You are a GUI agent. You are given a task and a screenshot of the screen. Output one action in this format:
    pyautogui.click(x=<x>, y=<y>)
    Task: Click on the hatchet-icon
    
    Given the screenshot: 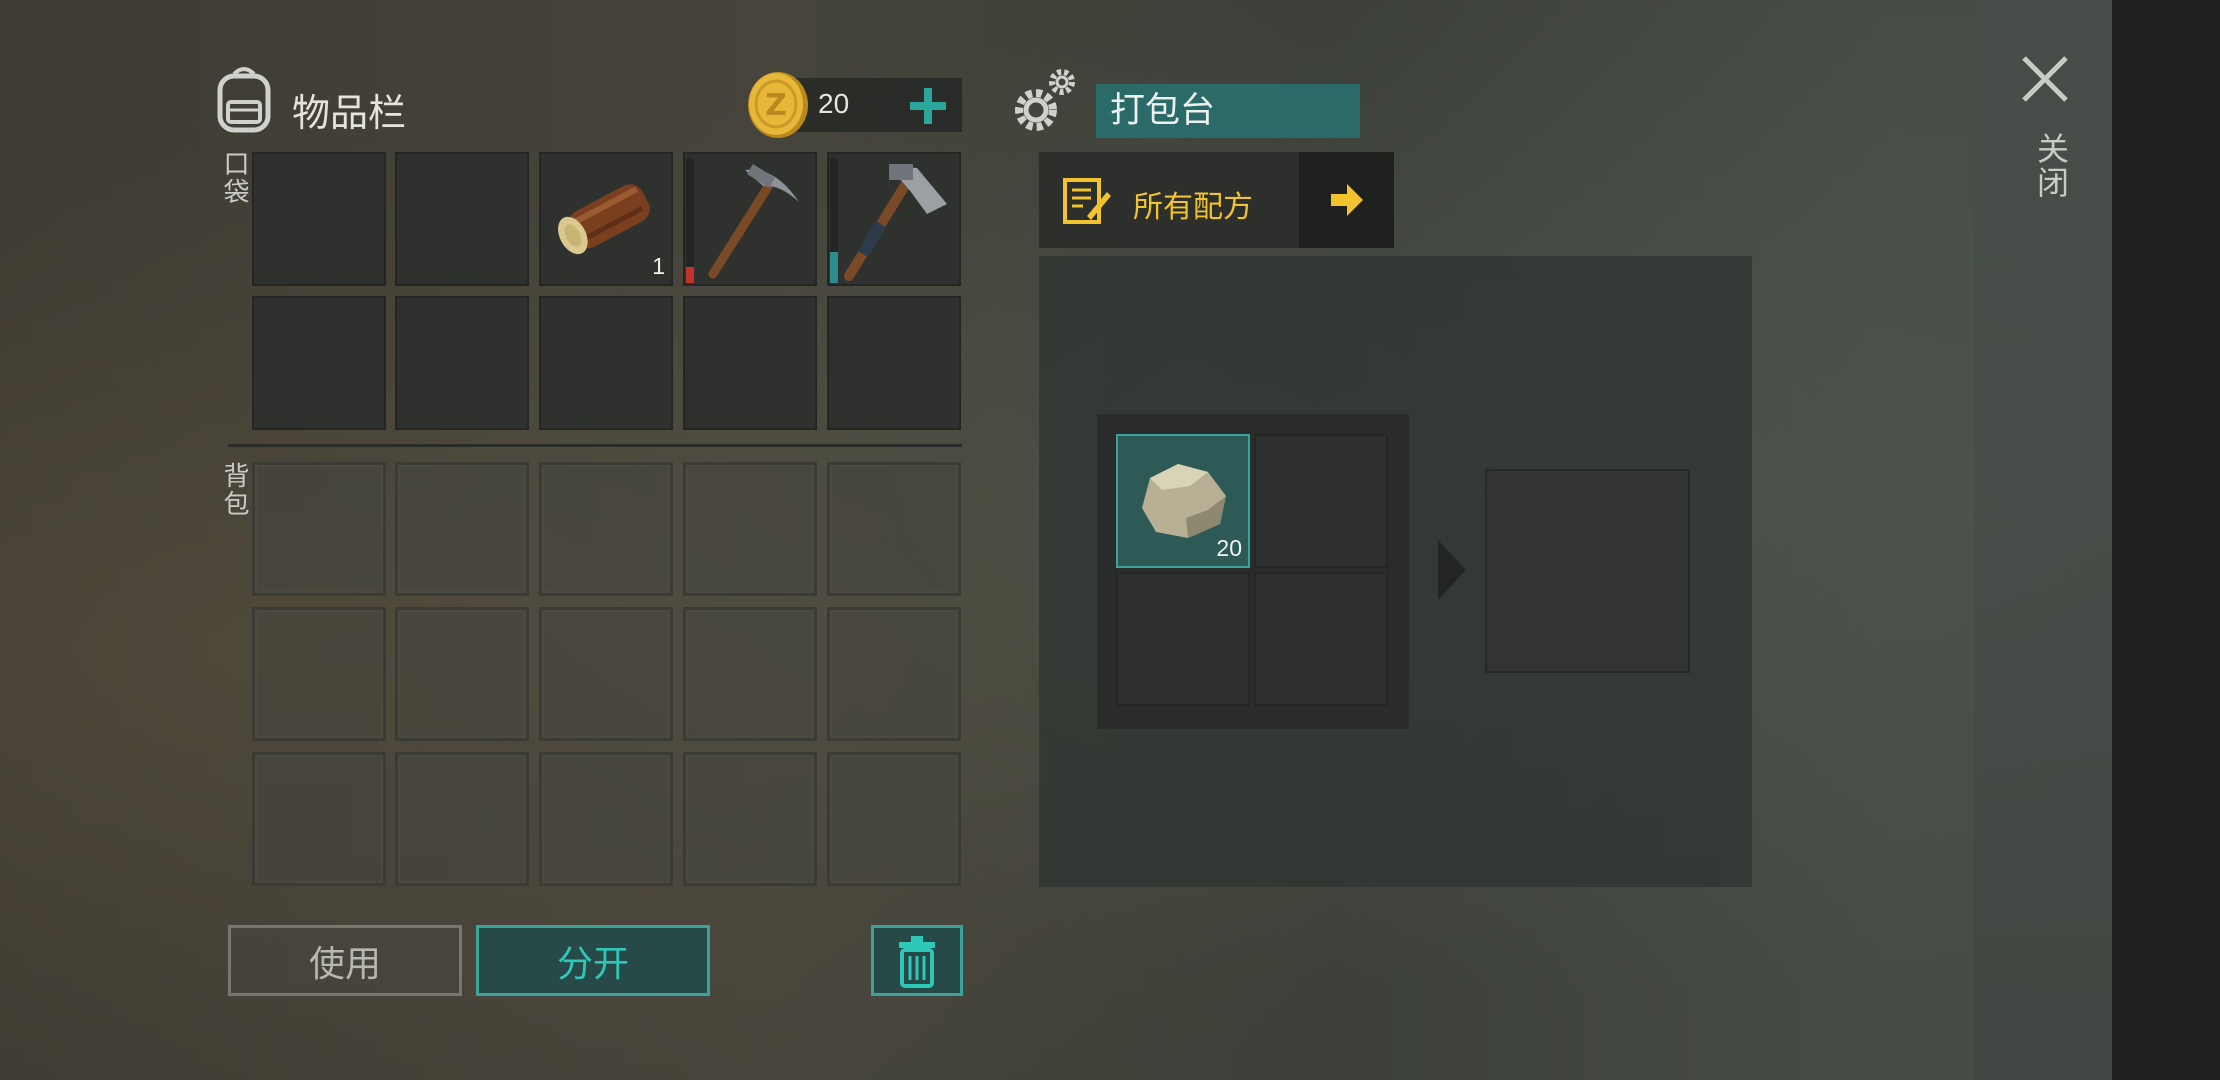 What is the action you would take?
    pyautogui.click(x=895, y=222)
    